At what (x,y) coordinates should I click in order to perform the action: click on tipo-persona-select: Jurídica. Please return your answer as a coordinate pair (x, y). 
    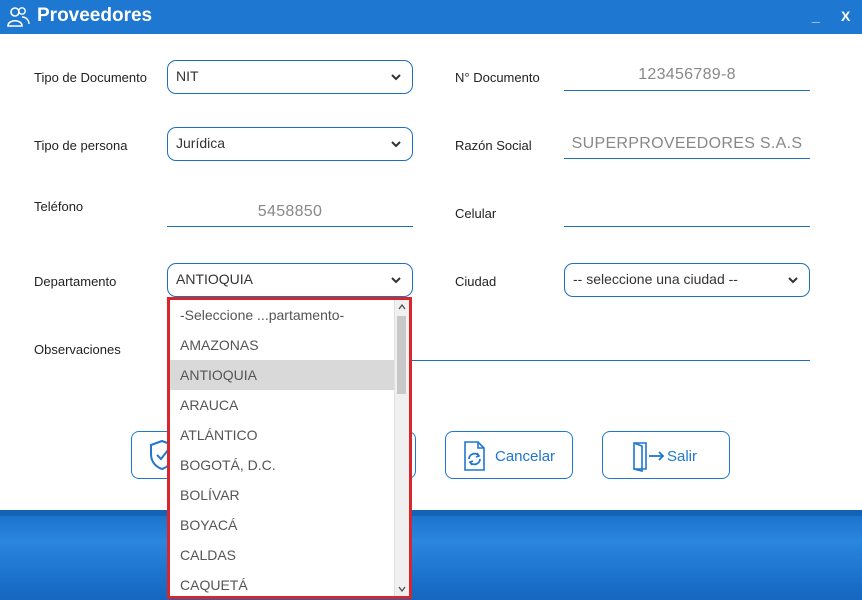
    Looking at the image, I should click on (290, 144).